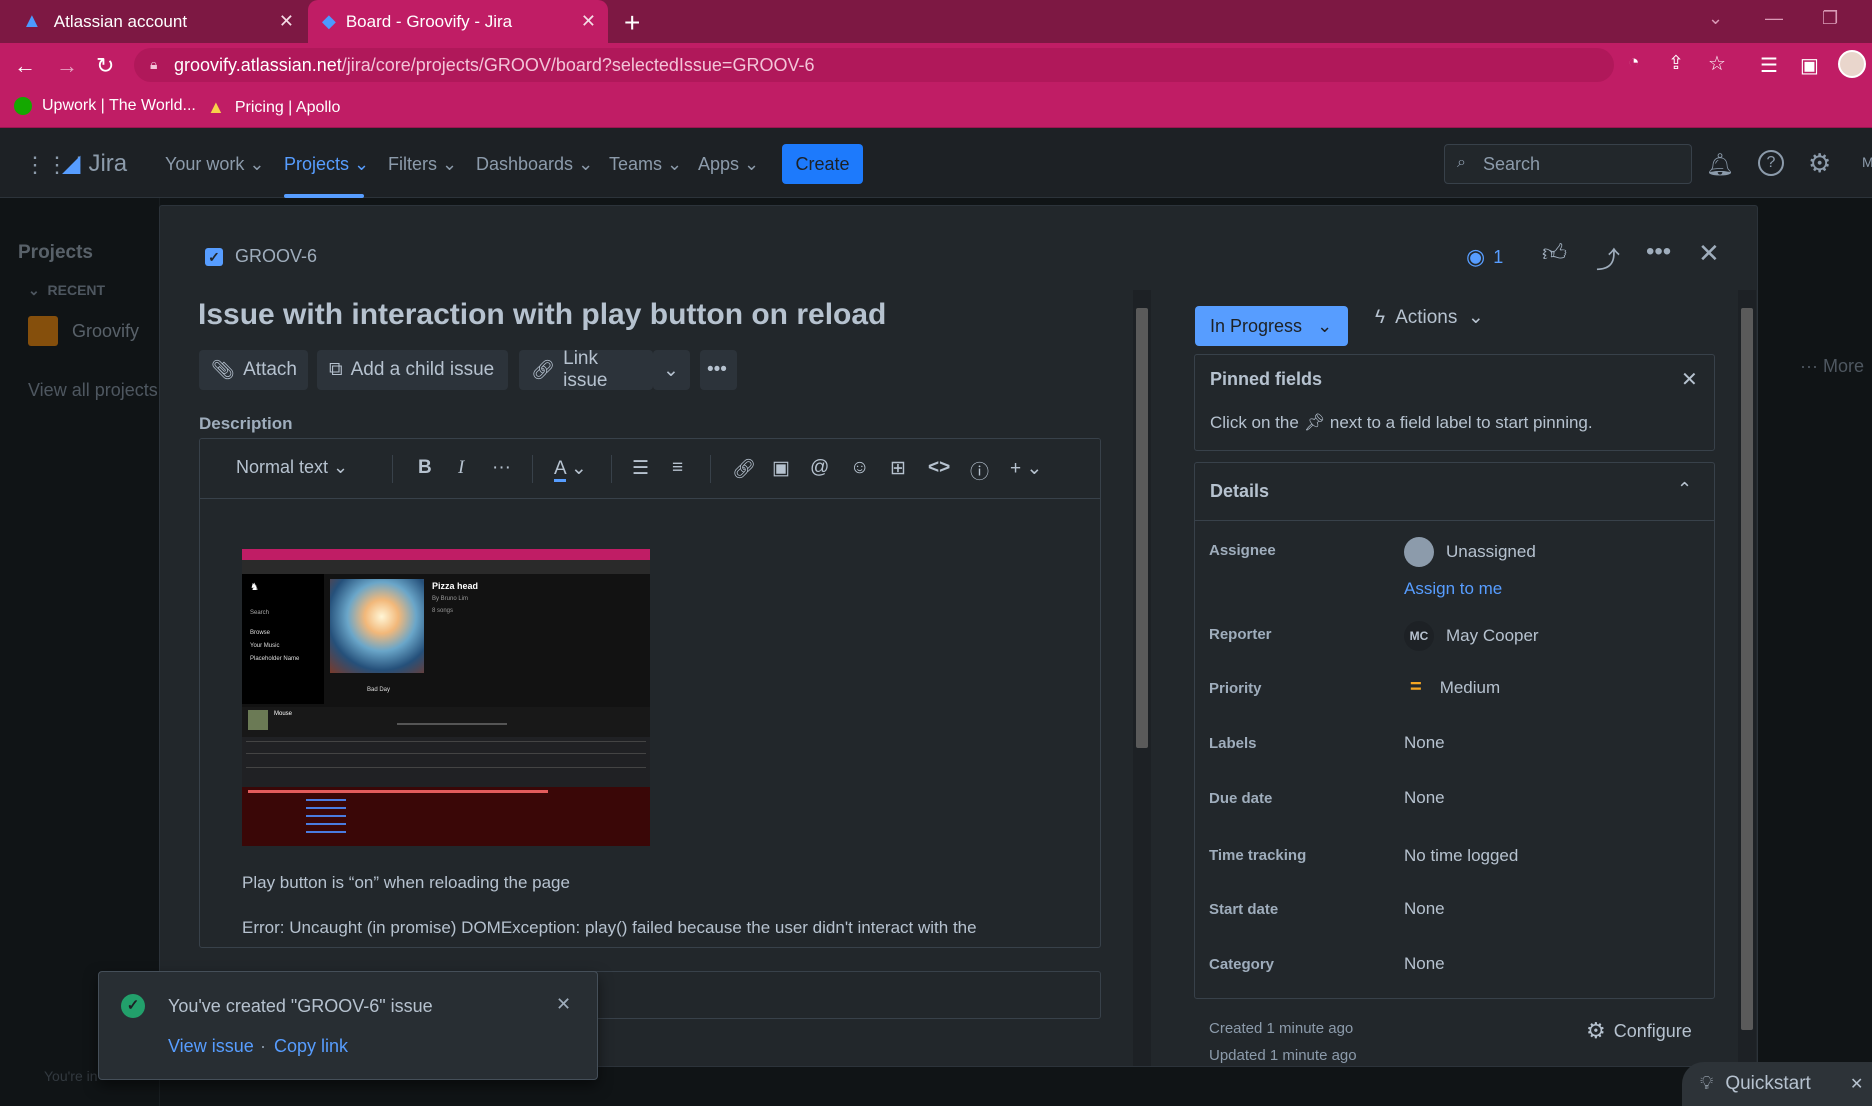  What do you see at coordinates (586, 369) in the screenshot?
I see `link-issue-button: 🔗︎ Link issue` at bounding box center [586, 369].